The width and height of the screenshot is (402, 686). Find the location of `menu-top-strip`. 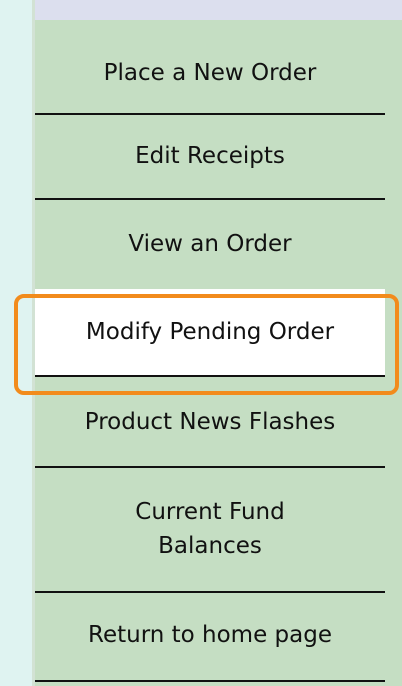

menu-top-strip is located at coordinates (218, 10).